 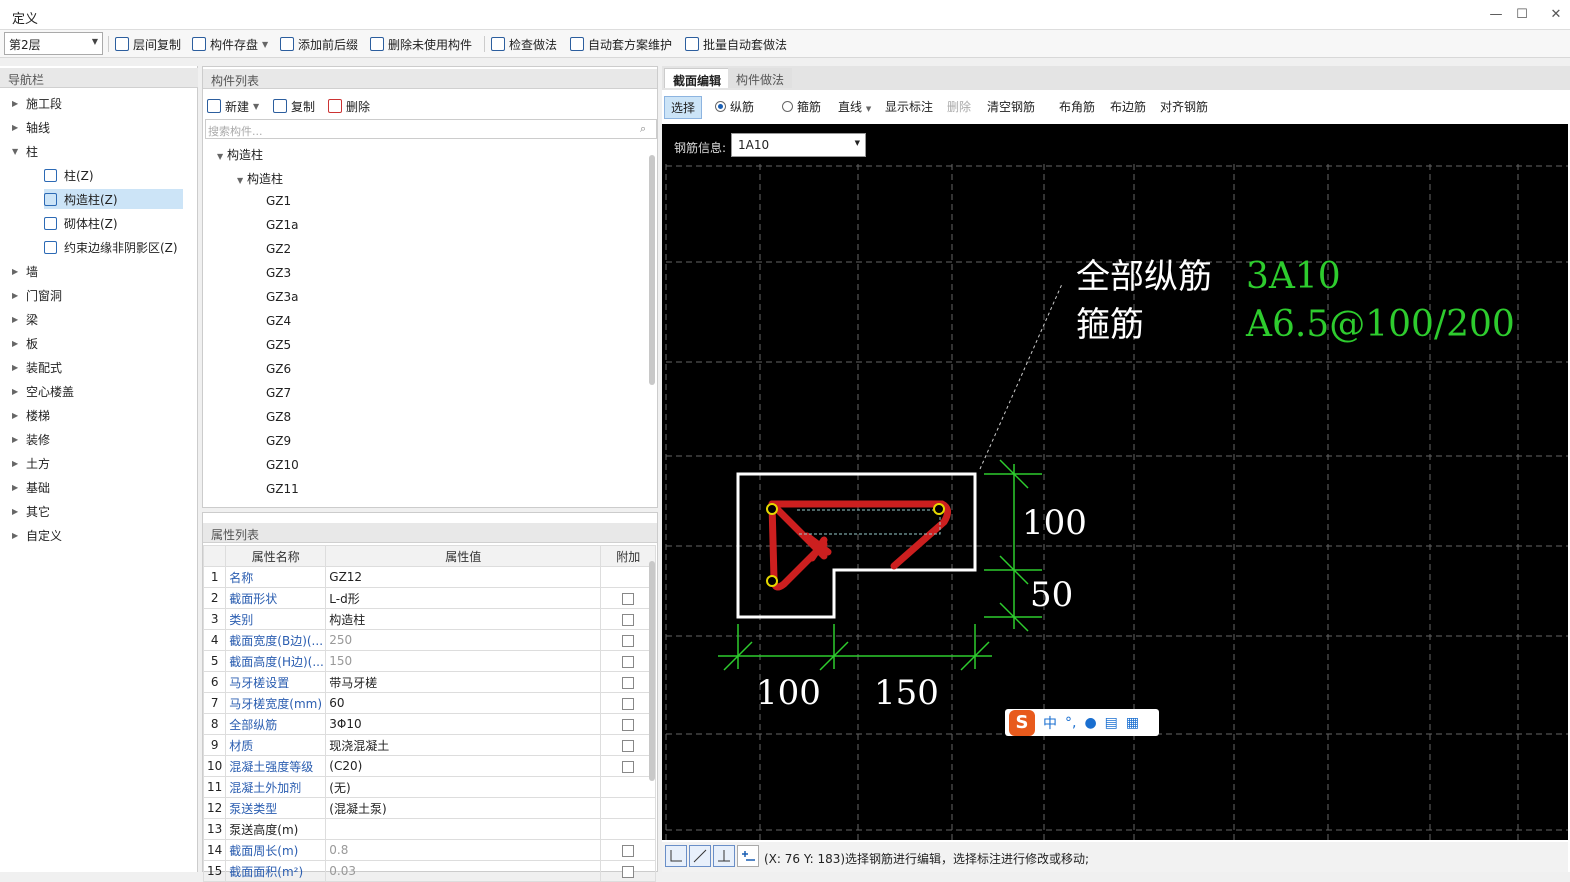 I want to click on ime-toolbar: S 中 °, ● ▤ ▦, so click(x=1082, y=722).